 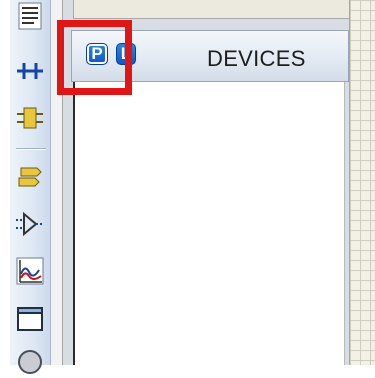 I want to click on graph-icon, so click(x=30, y=271).